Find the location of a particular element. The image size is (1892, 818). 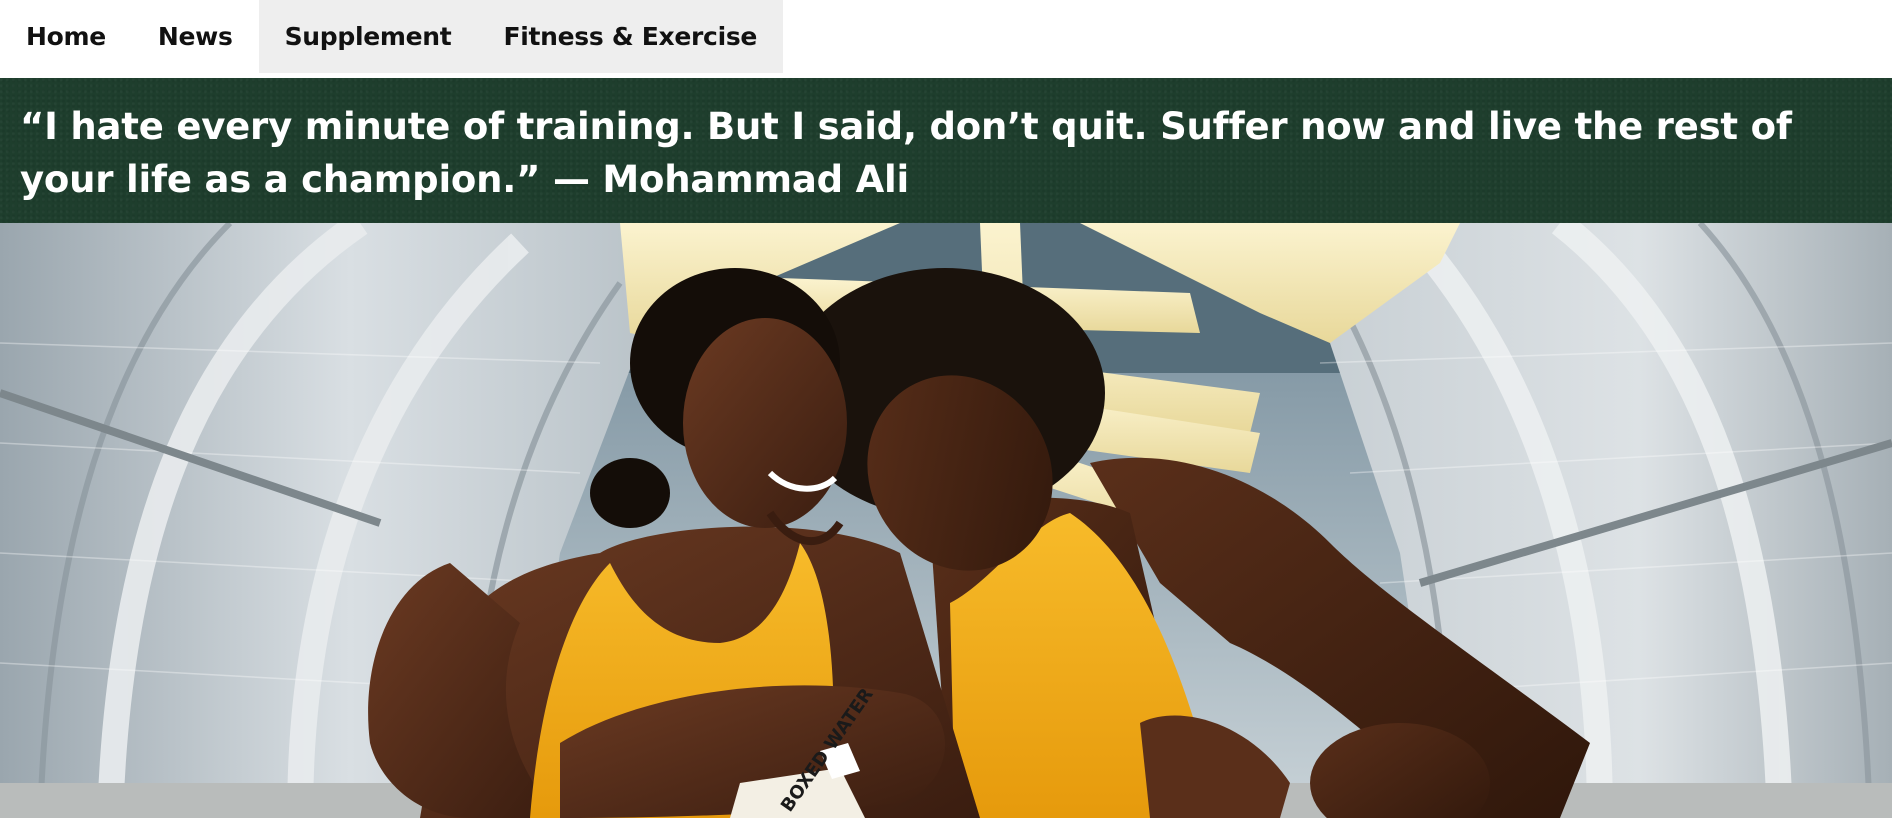

nav-item-news: News is located at coordinates (195, 36).